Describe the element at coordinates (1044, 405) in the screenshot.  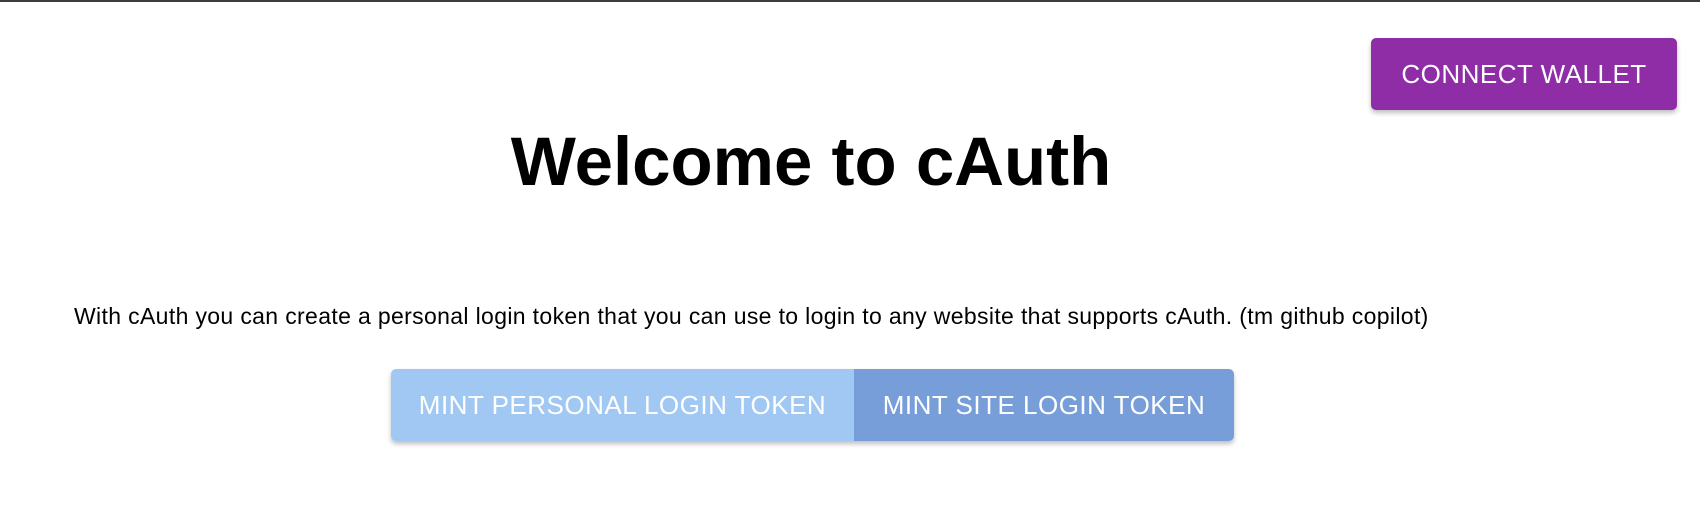
I see `mint-site-login-token-button: MINT SITE LOGIN TOKEN` at that location.